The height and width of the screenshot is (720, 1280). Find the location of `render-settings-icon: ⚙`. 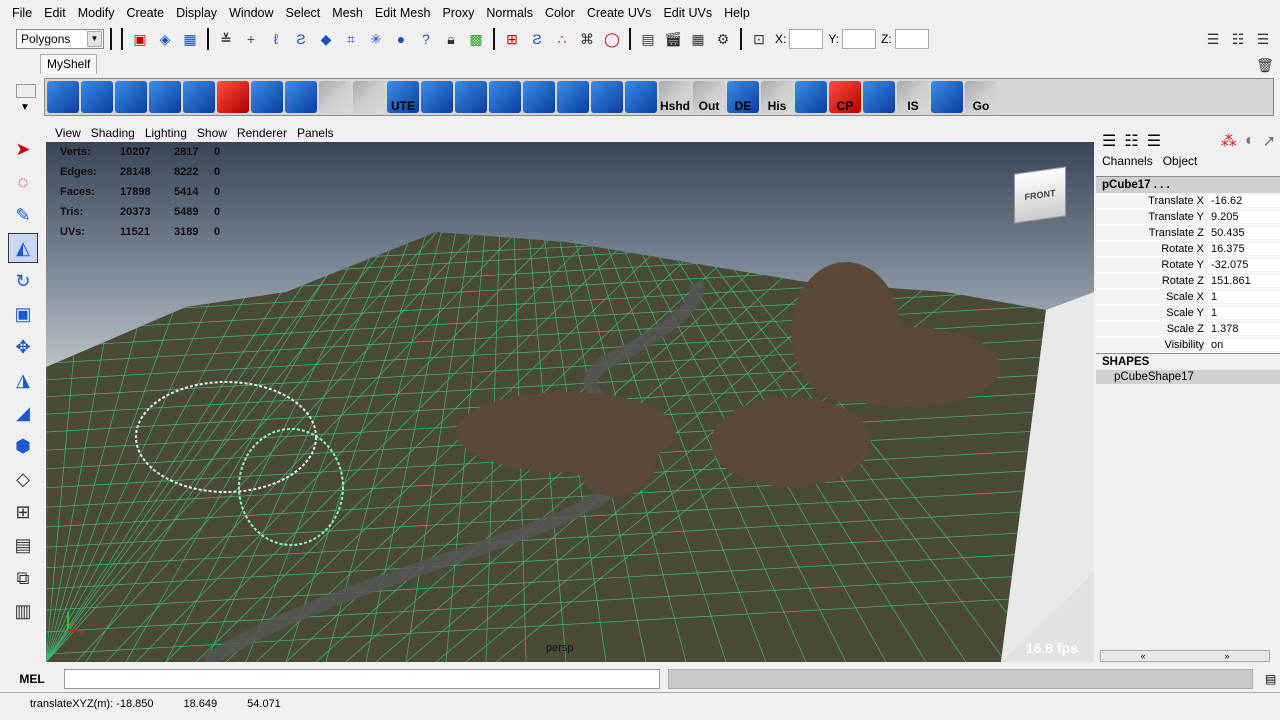

render-settings-icon: ⚙ is located at coordinates (723, 39).